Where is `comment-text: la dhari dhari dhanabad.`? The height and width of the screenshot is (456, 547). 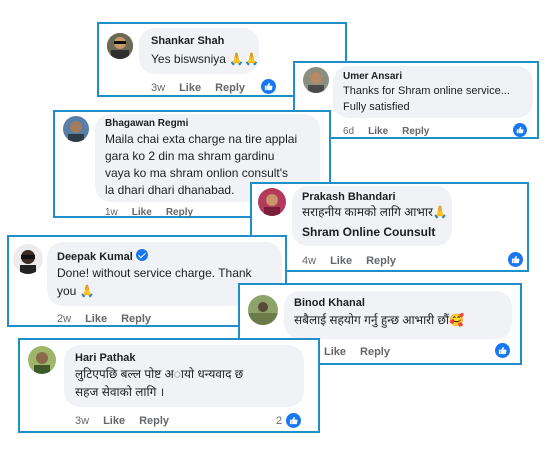
comment-text: la dhari dhari dhanabad. is located at coordinates (170, 190).